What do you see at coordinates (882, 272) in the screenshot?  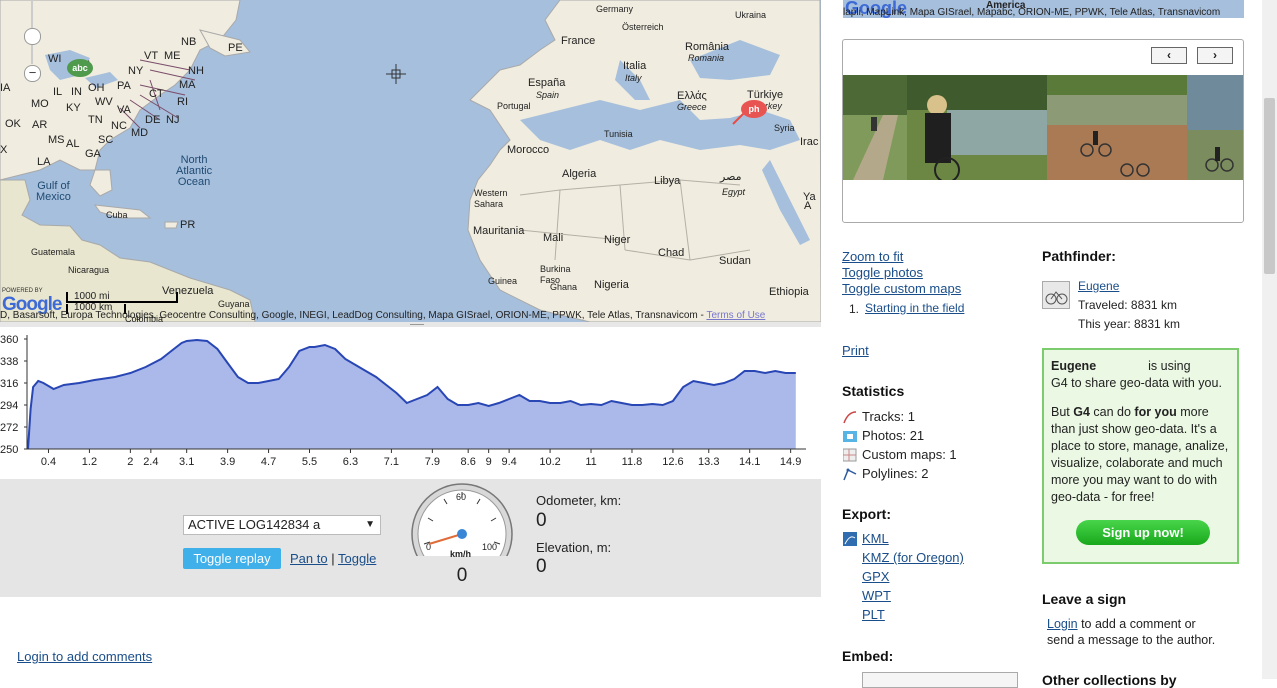 I see `toggle-photos-link: Toggle photos` at bounding box center [882, 272].